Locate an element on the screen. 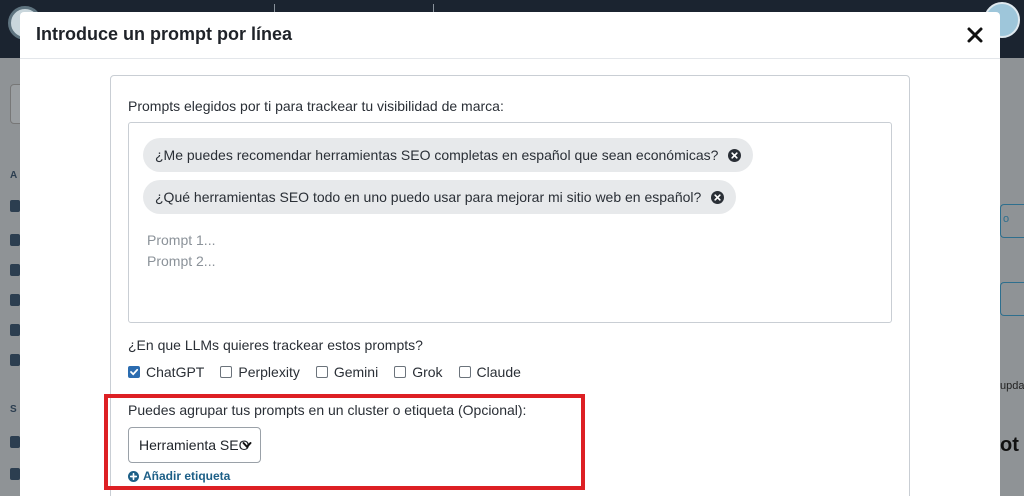  background-button is located at coordinates (1012, 299).